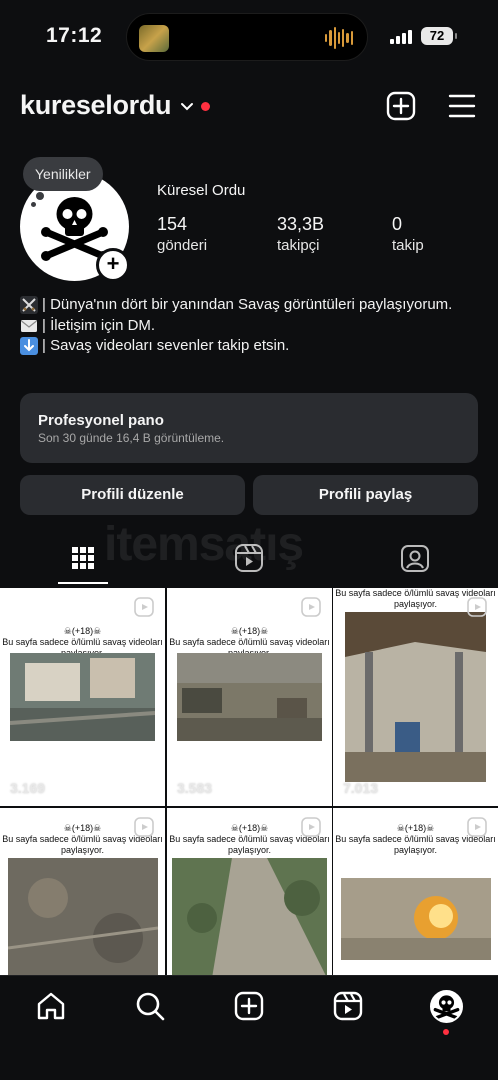  What do you see at coordinates (29, 305) in the screenshot?
I see `crossed-swords-icon` at bounding box center [29, 305].